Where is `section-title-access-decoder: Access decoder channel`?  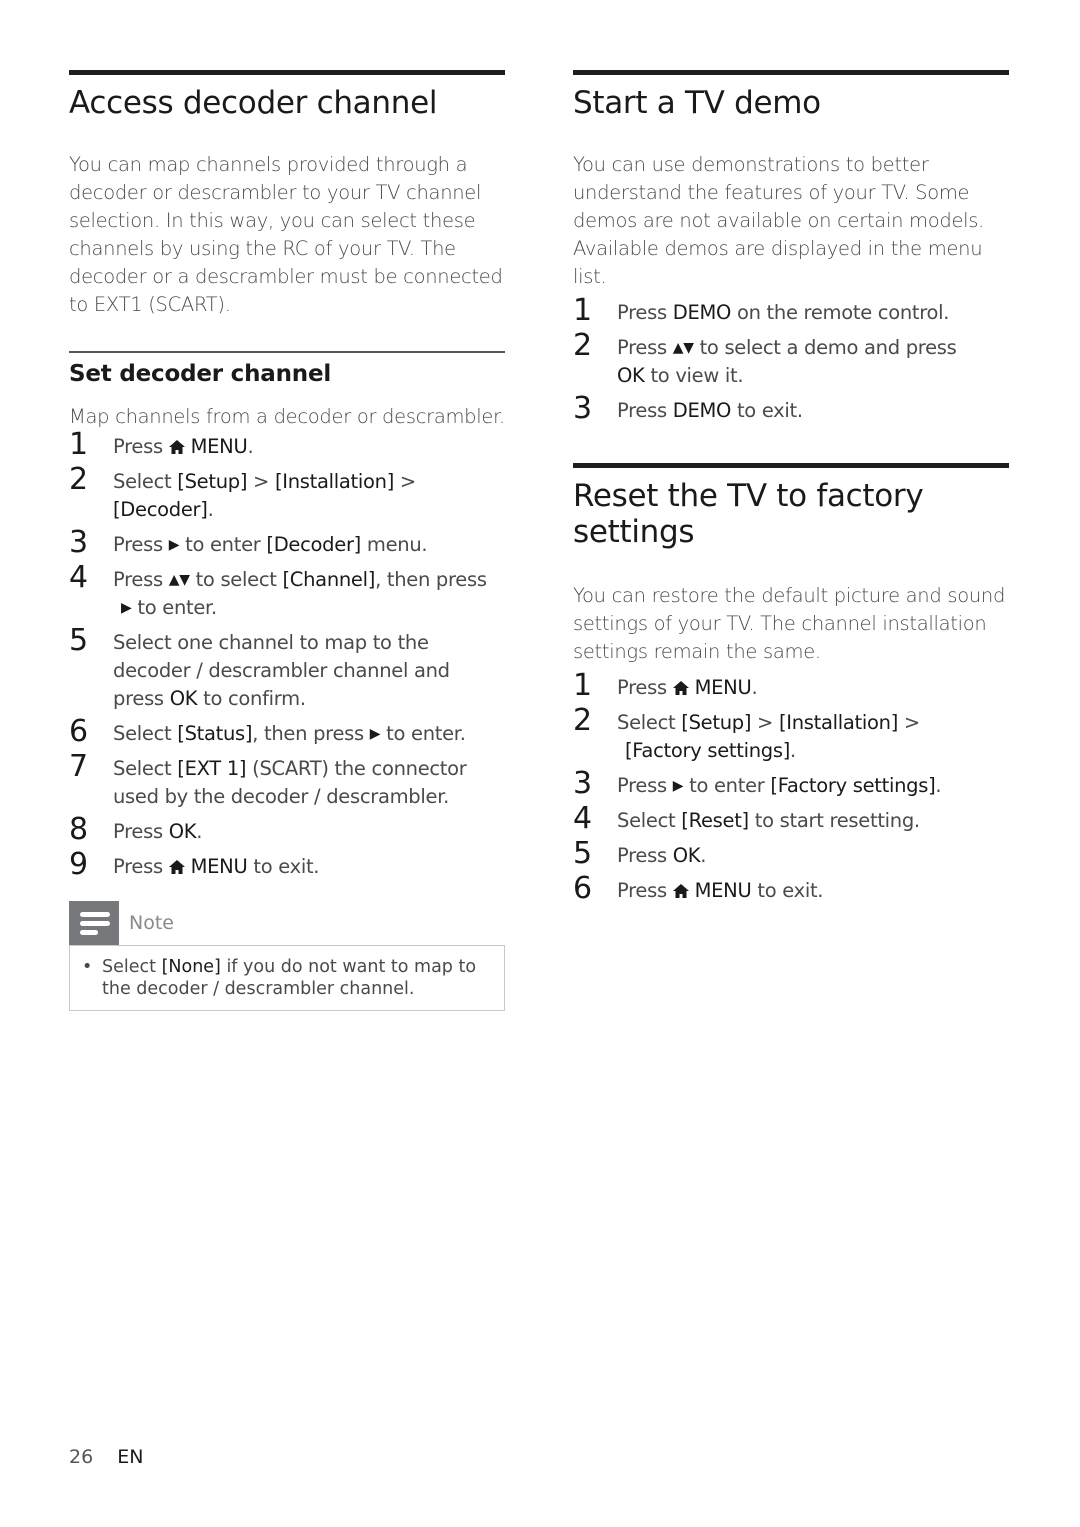
section-title-access-decoder: Access decoder channel is located at coordinates (253, 103).